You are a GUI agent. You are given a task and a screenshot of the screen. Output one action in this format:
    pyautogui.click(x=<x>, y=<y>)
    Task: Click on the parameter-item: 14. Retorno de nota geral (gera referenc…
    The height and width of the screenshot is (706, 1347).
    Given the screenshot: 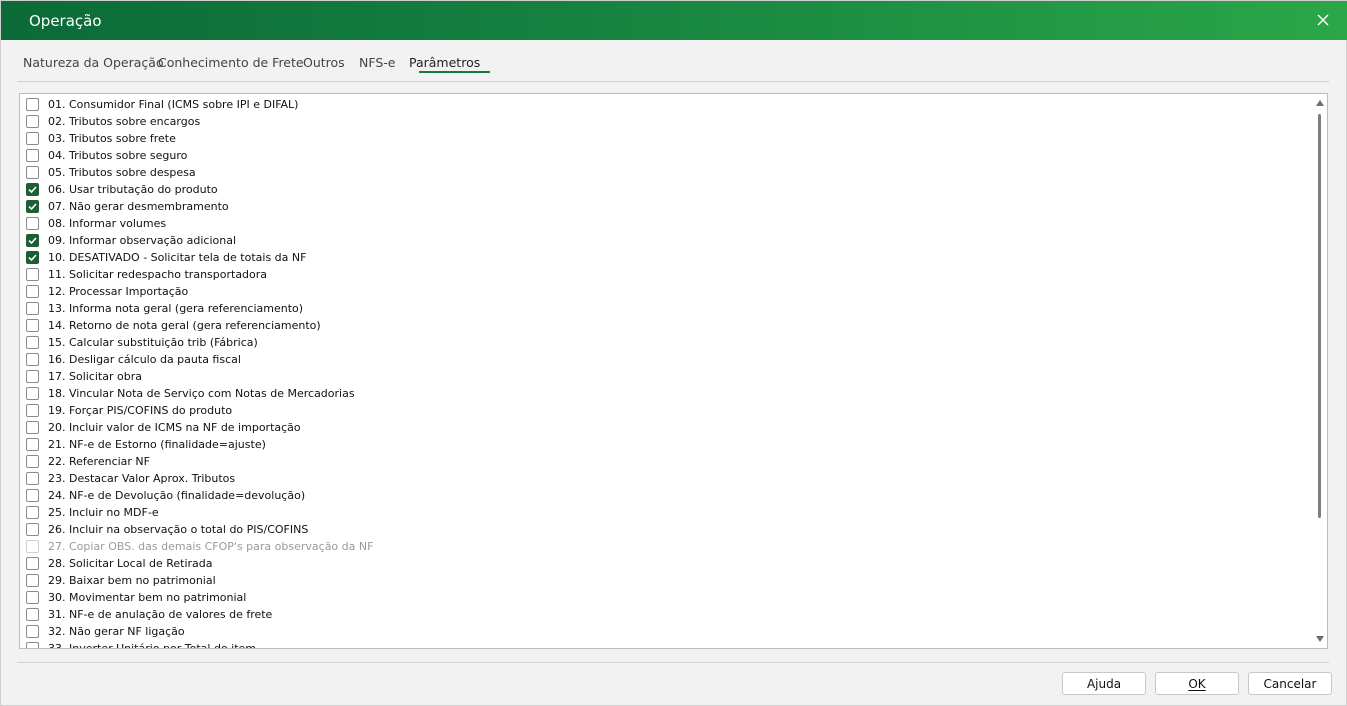 What is the action you would take?
    pyautogui.click(x=173, y=325)
    